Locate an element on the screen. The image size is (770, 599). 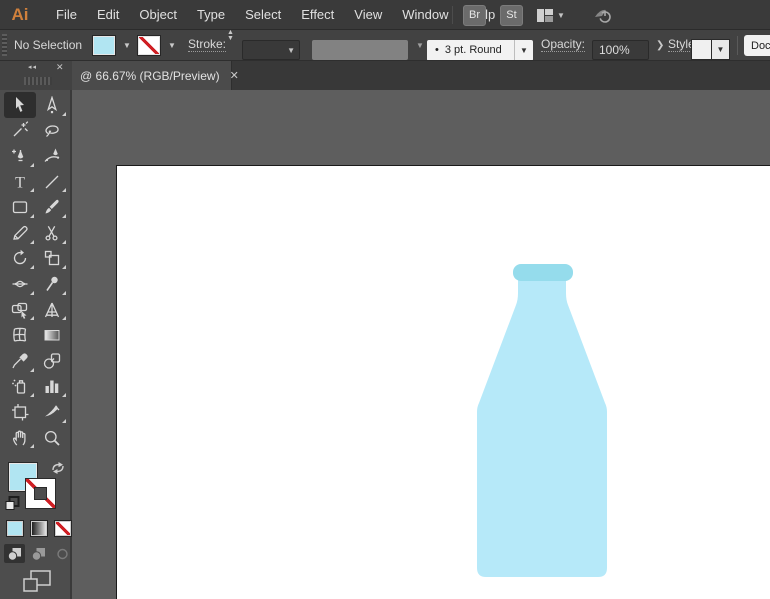
tool-direct-selection is located at coordinates (52, 105).